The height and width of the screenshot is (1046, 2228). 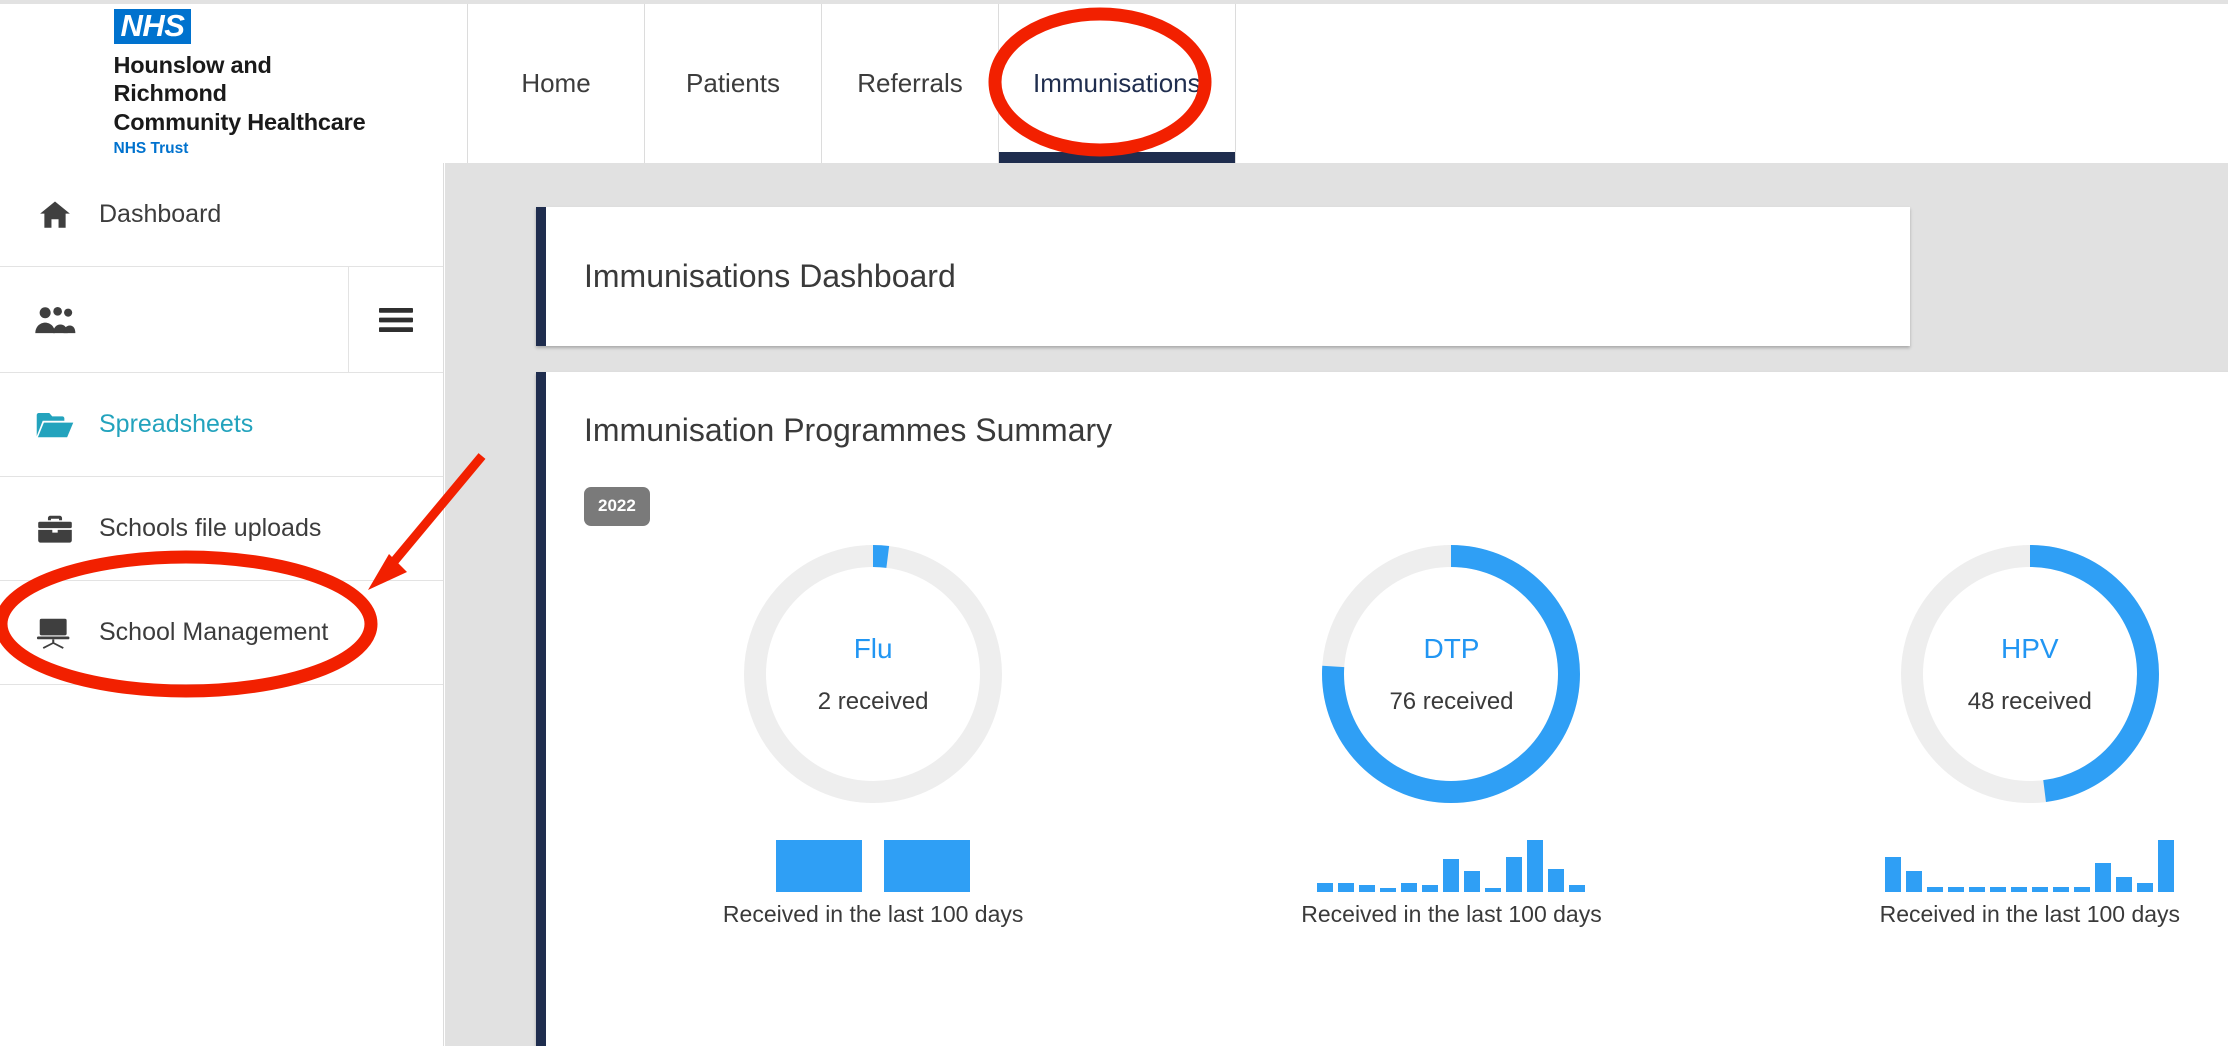 What do you see at coordinates (239, 121) in the screenshot?
I see `brand-name-line-2: Community Healthcare` at bounding box center [239, 121].